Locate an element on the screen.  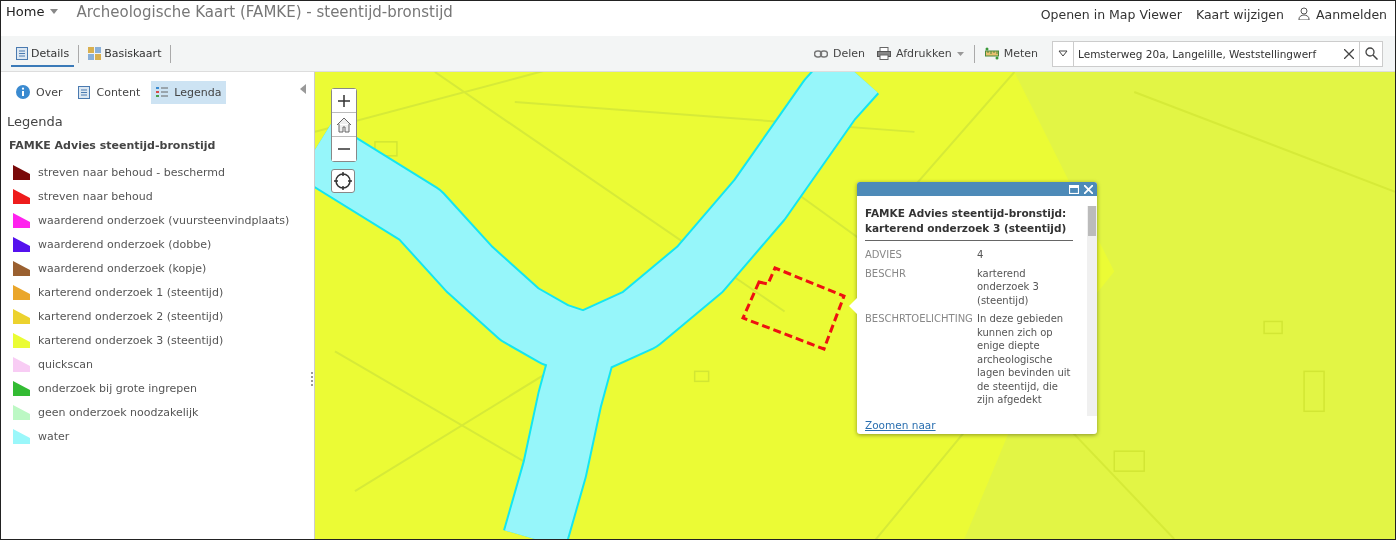
locate-button is located at coordinates (343, 181).